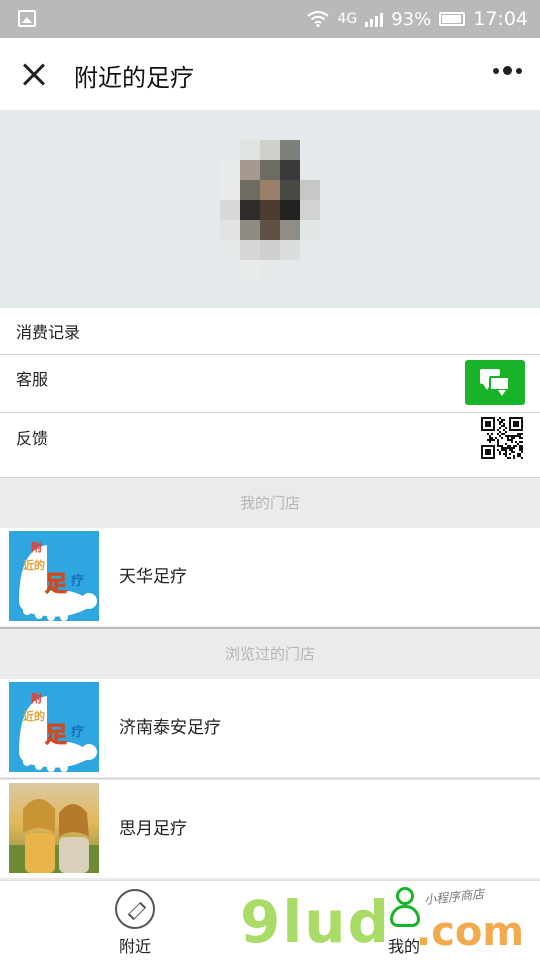  I want to click on tab-mine-label: 我的, so click(403, 946).